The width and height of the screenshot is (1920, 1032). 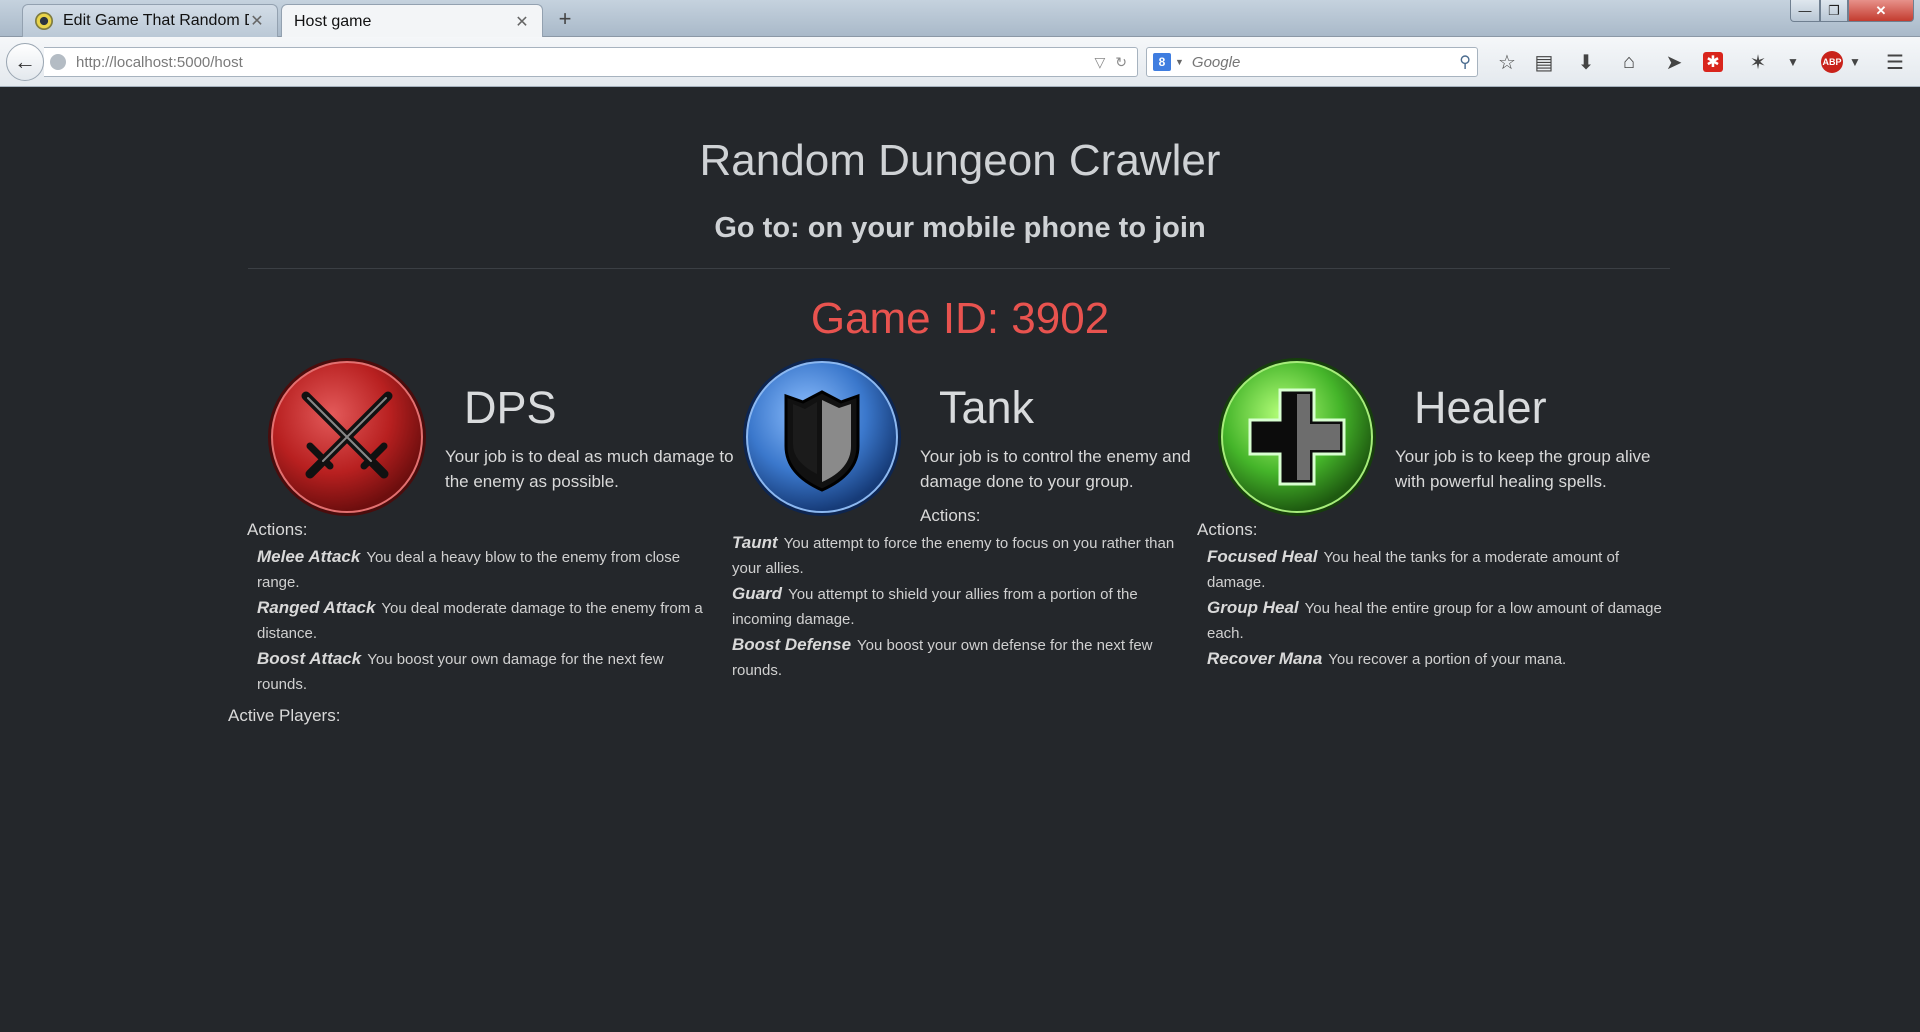 I want to click on crossed-swords-icon, so click(x=347, y=437).